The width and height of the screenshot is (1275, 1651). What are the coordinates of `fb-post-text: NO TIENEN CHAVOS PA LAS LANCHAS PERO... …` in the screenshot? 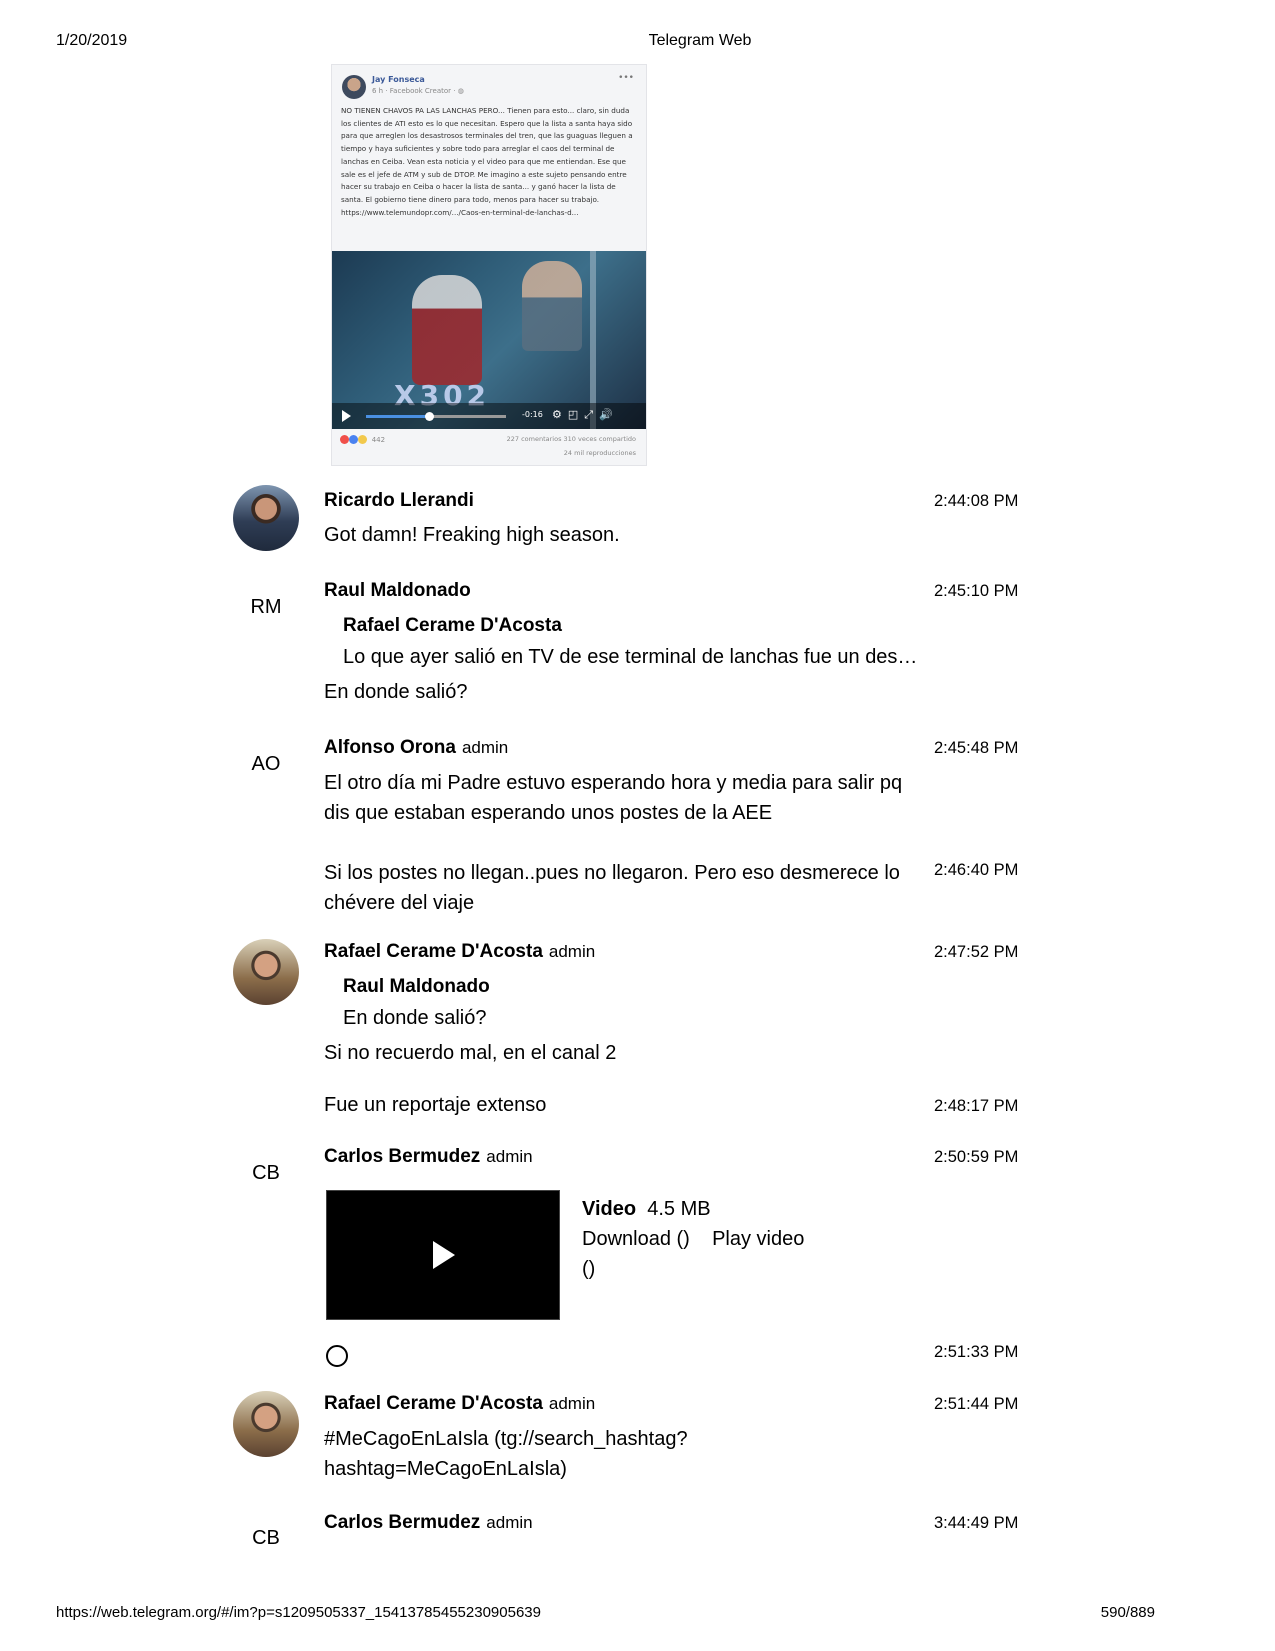 It's located at (487, 161).